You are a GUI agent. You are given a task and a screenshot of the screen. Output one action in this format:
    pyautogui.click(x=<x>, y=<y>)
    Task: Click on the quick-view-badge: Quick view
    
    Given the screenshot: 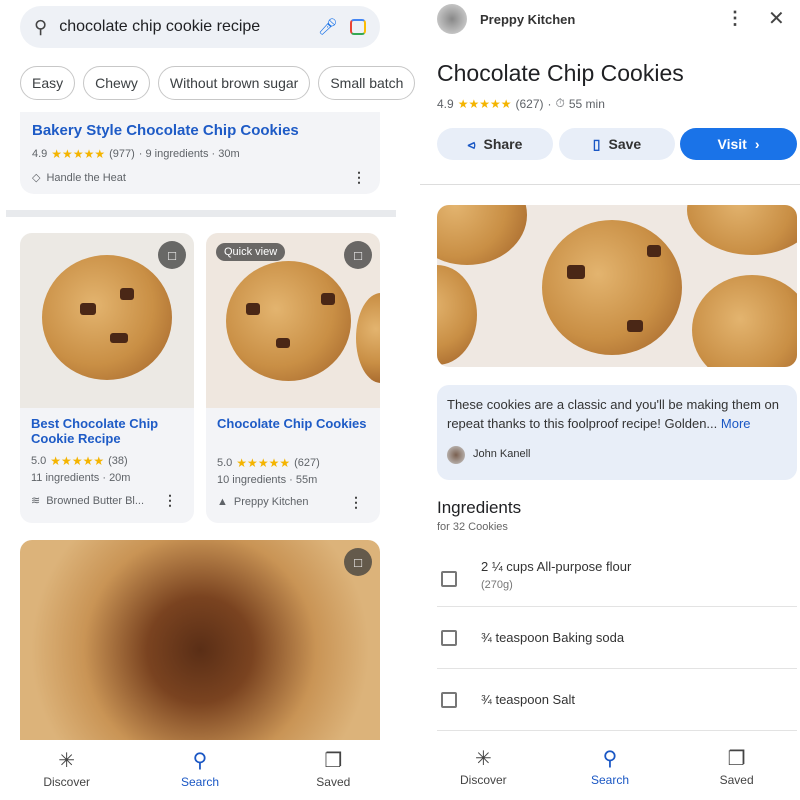 What is the action you would take?
    pyautogui.click(x=251, y=252)
    